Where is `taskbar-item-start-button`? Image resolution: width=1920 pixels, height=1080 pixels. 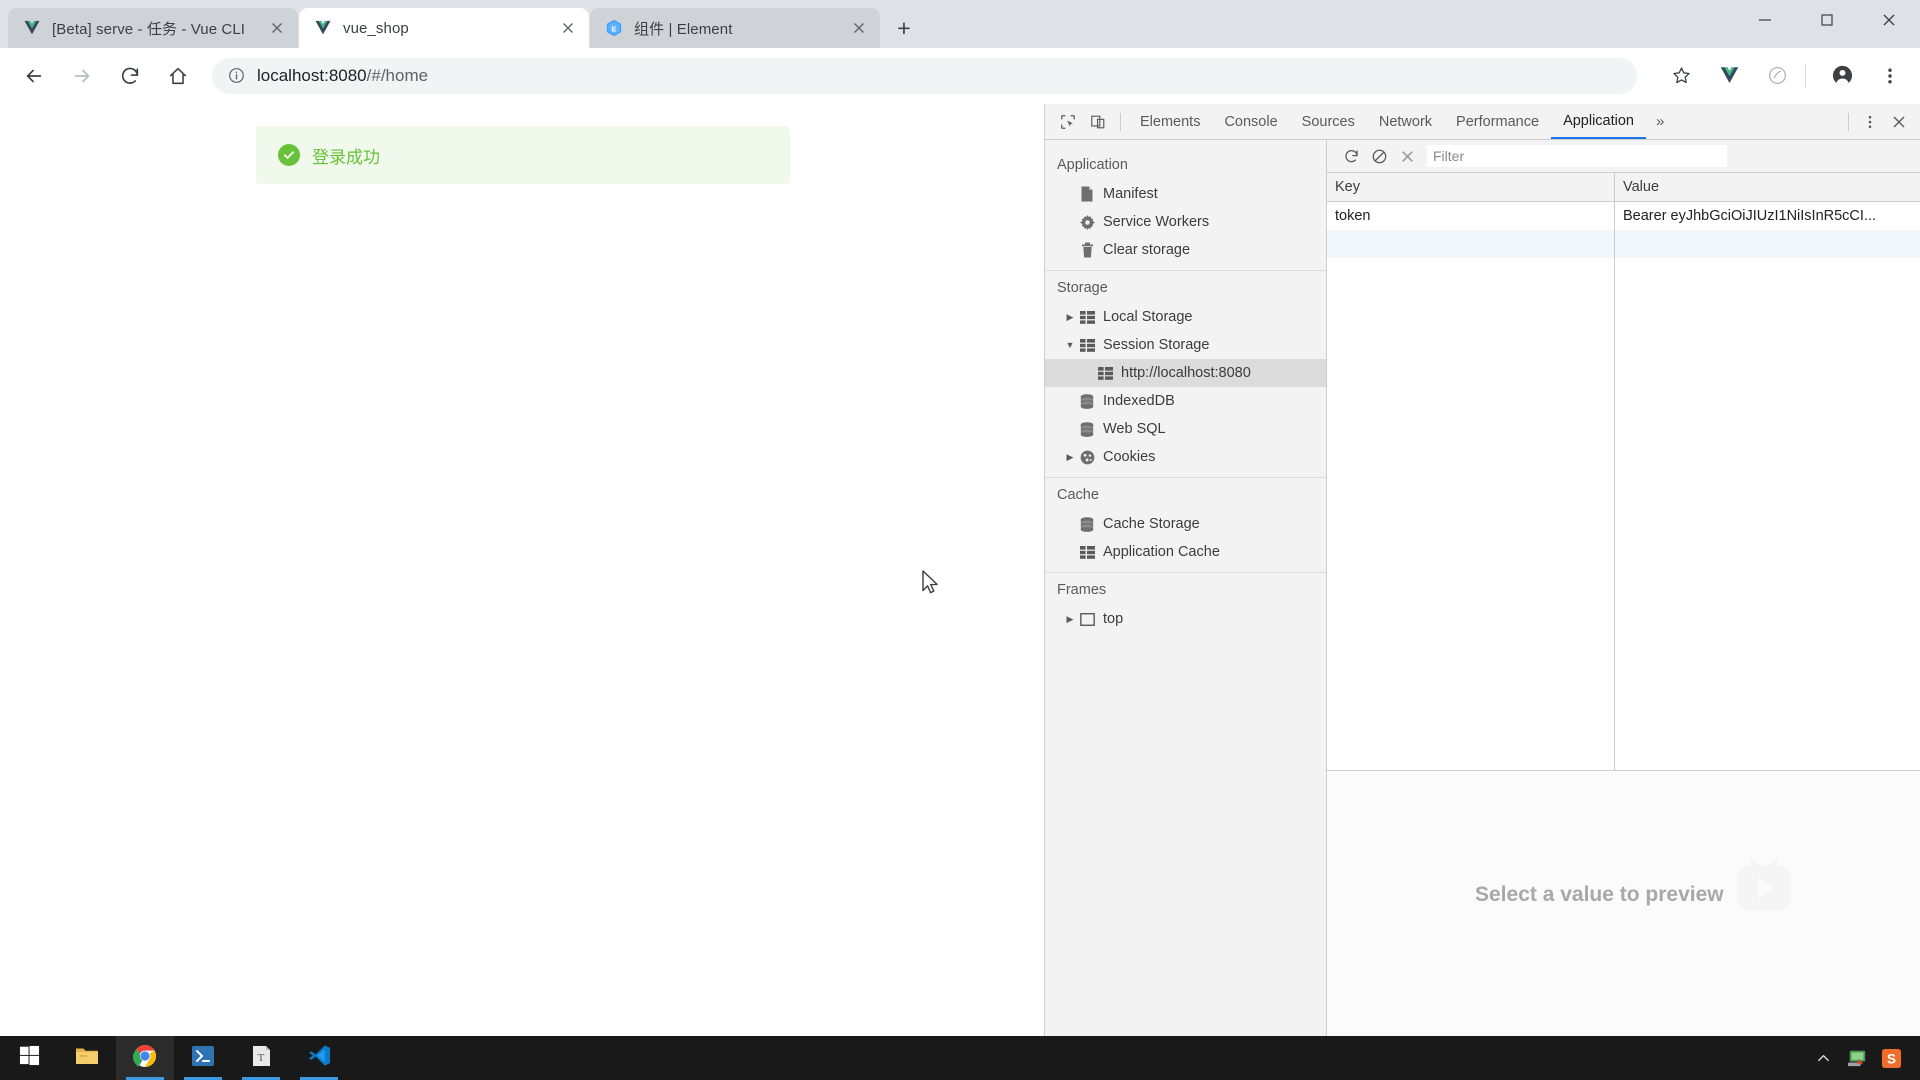
taskbar-item-start-button is located at coordinates (29, 1058).